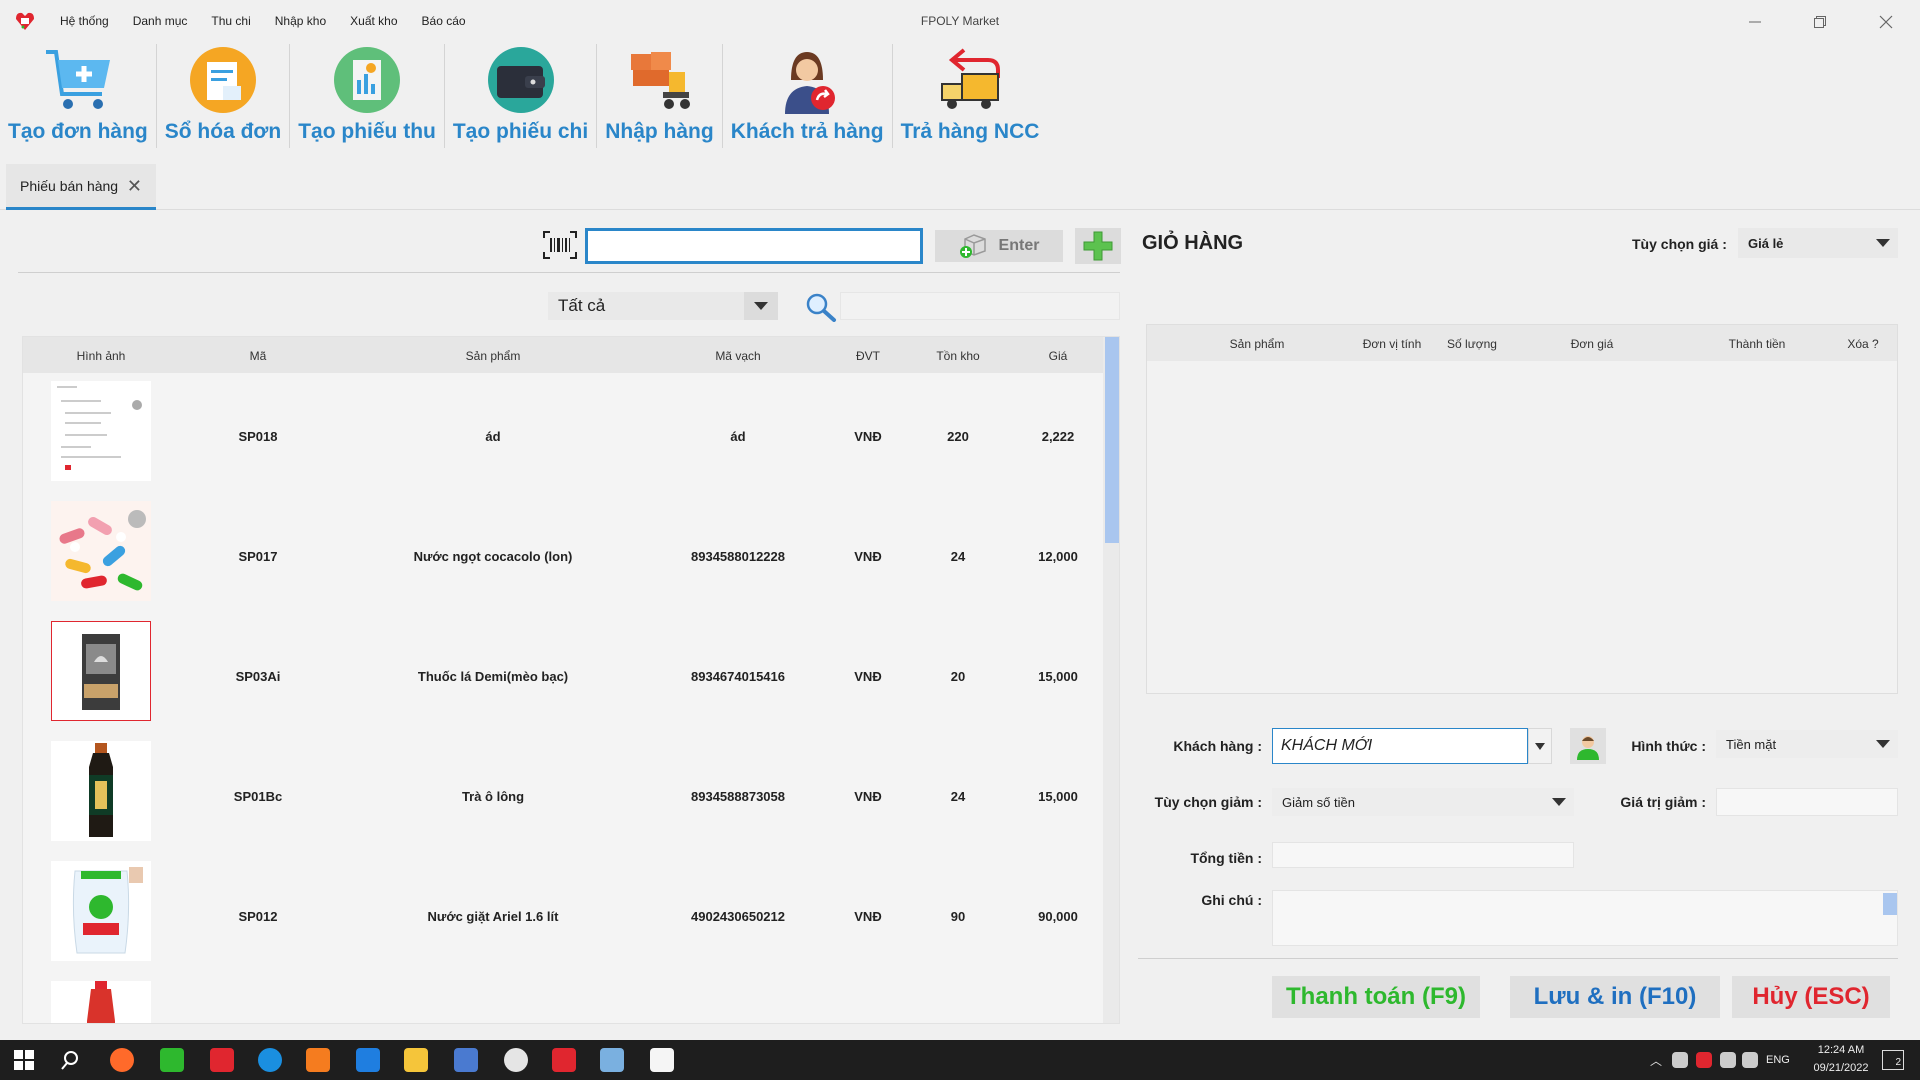 This screenshot has height=1080, width=1920. I want to click on tab-sales-slip: Phiếu bán hàng ✕, so click(81, 187).